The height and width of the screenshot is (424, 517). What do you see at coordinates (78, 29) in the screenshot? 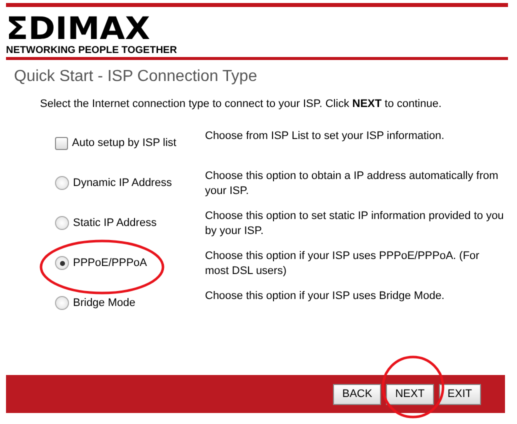
I see `logo: ΣDIMAX` at bounding box center [78, 29].